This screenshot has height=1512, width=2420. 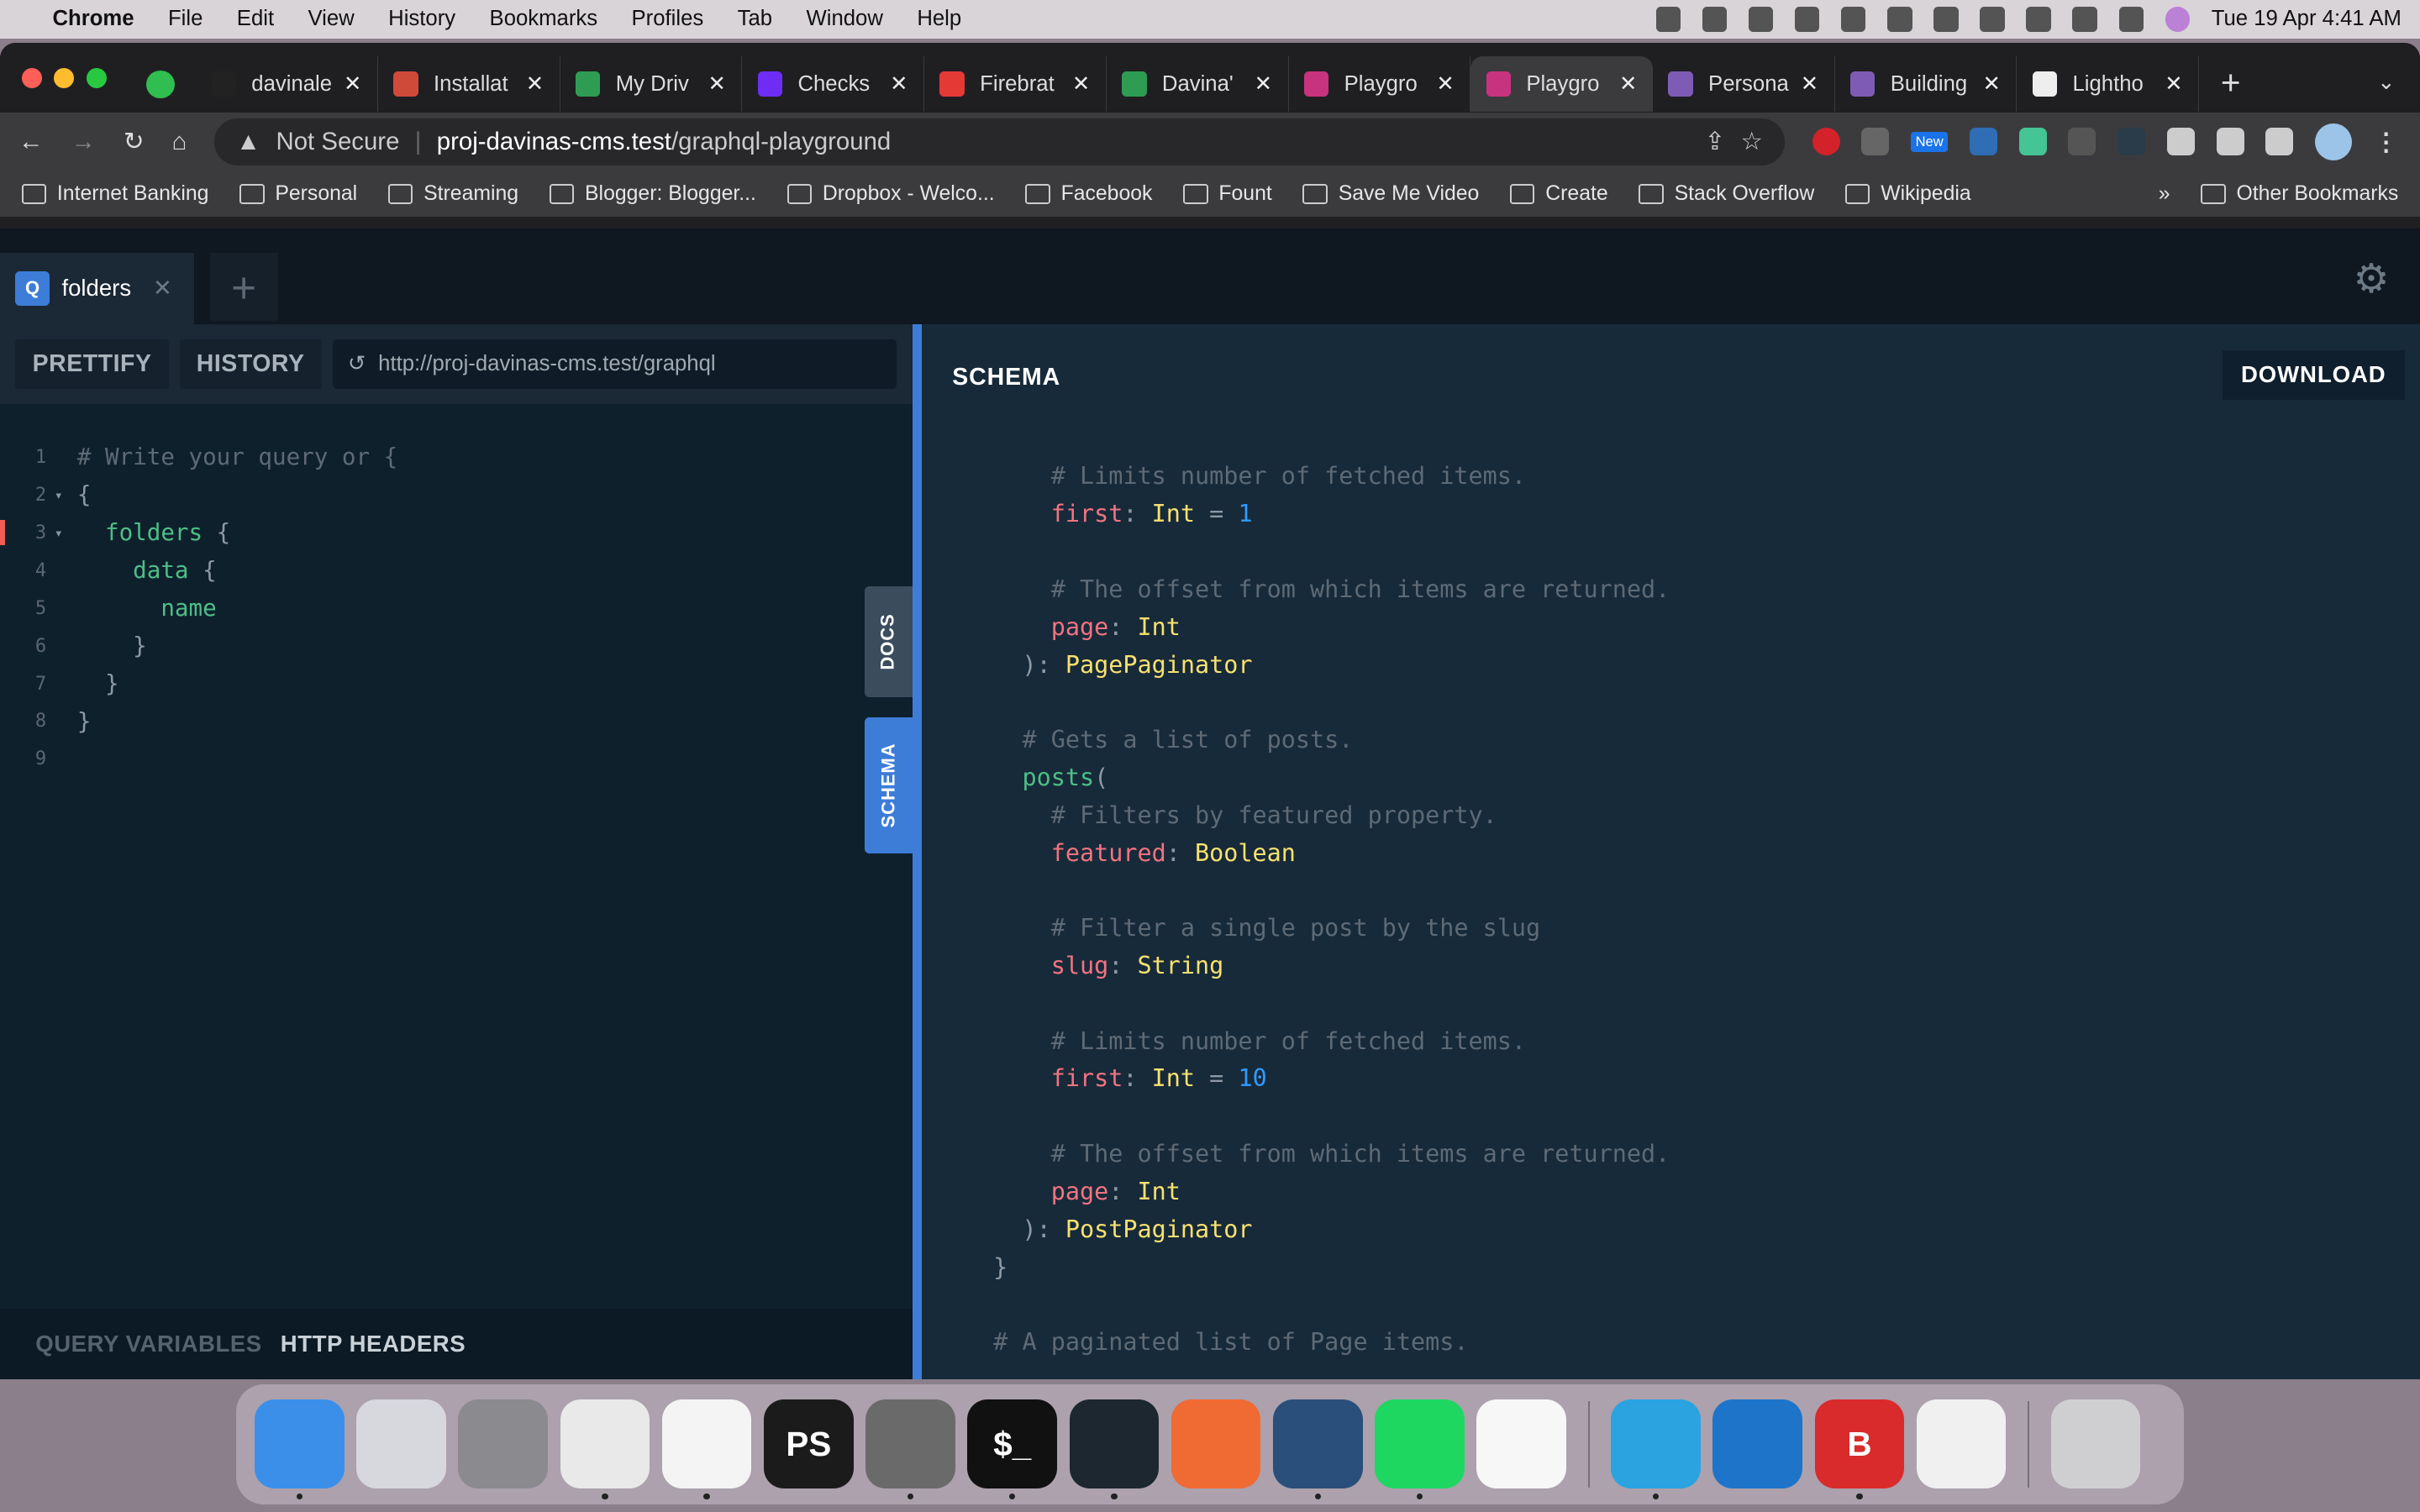 What do you see at coordinates (706, 1449) in the screenshot?
I see `dock-app-vs-code` at bounding box center [706, 1449].